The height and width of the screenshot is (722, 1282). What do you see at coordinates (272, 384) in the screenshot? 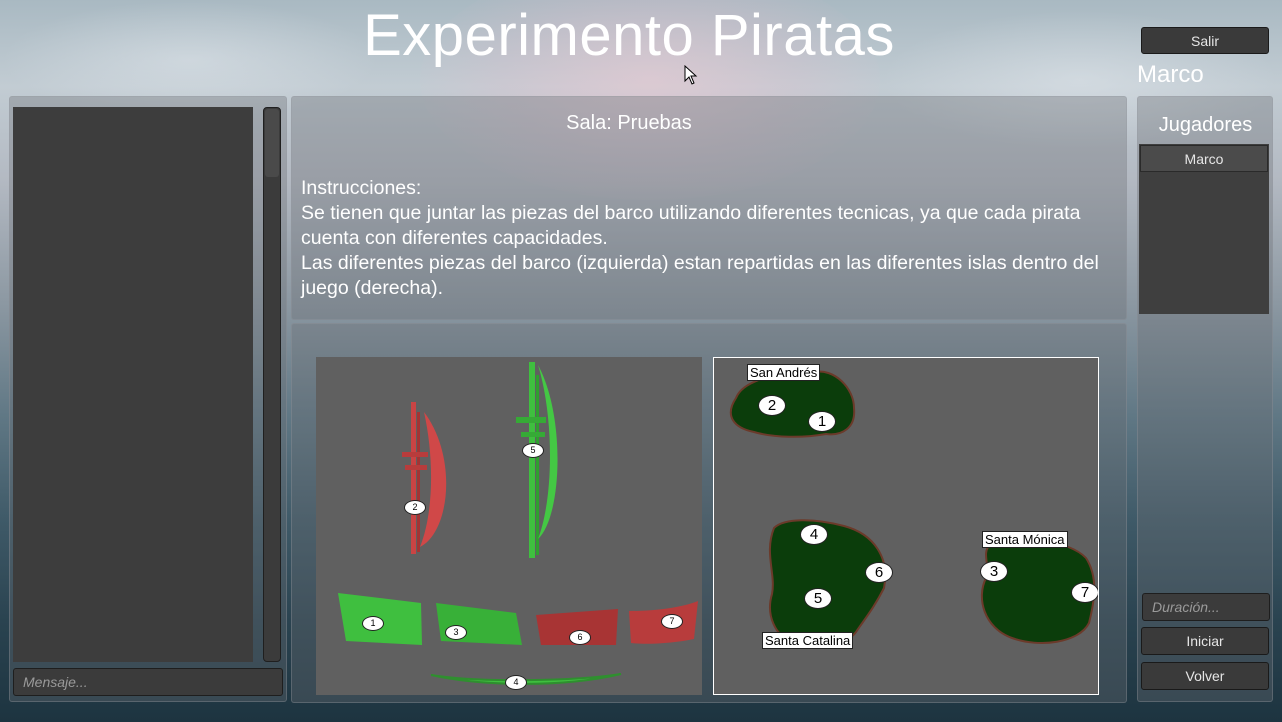
I see `chat-scrollbar` at bounding box center [272, 384].